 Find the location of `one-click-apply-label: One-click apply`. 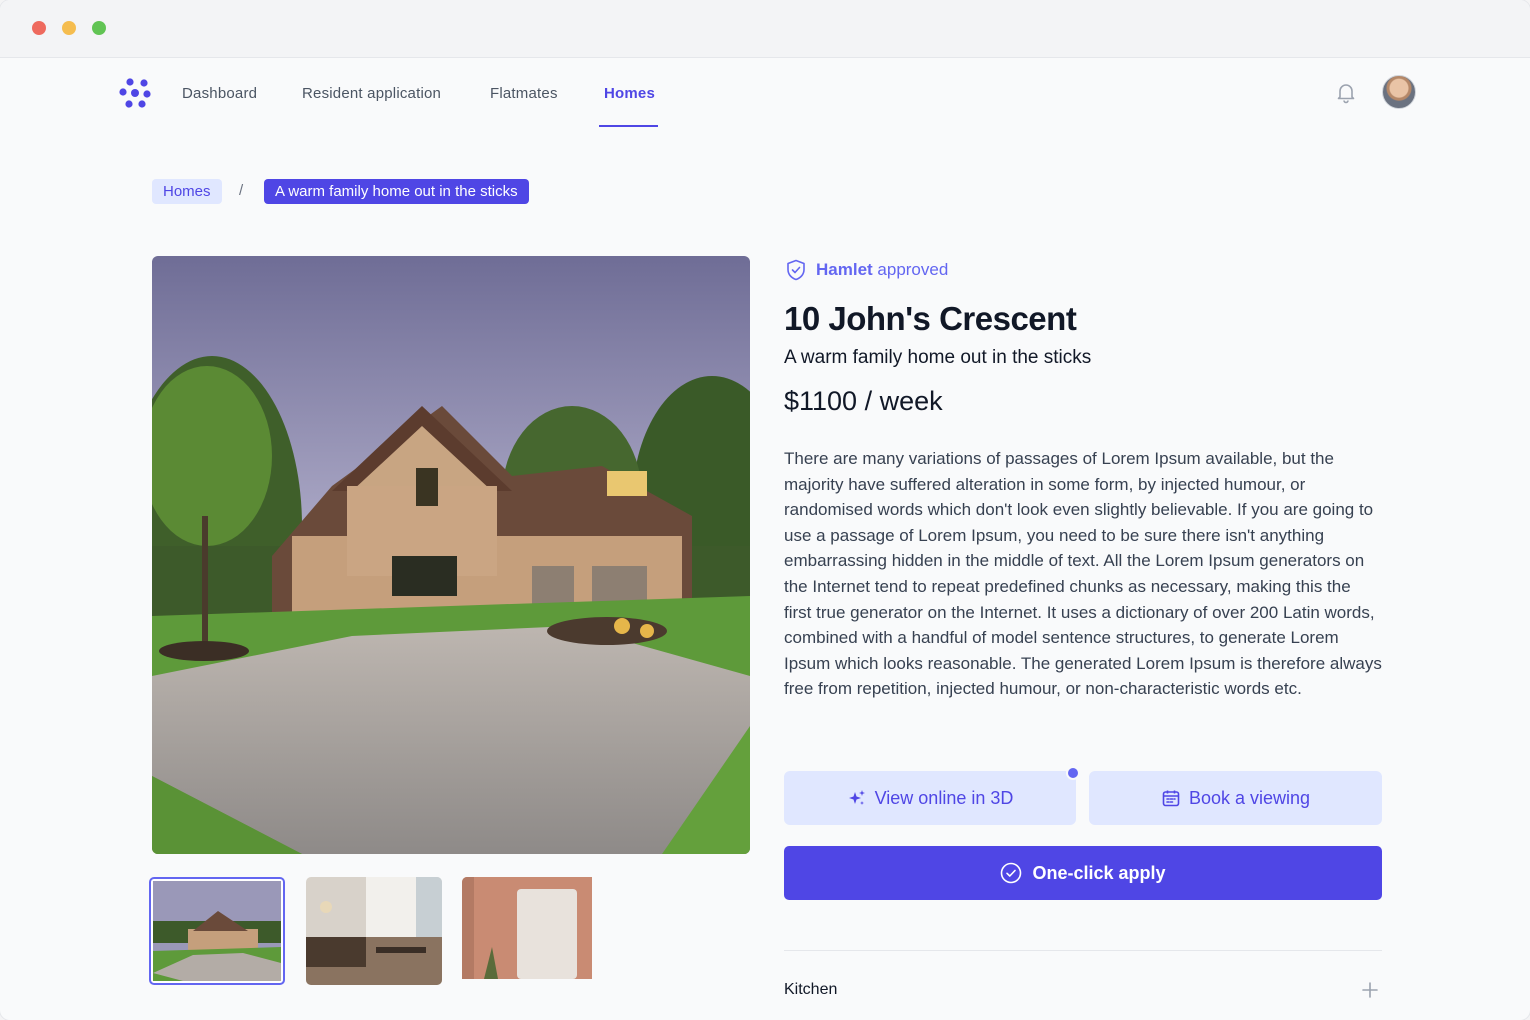

one-click-apply-label: One-click apply is located at coordinates (1099, 872).